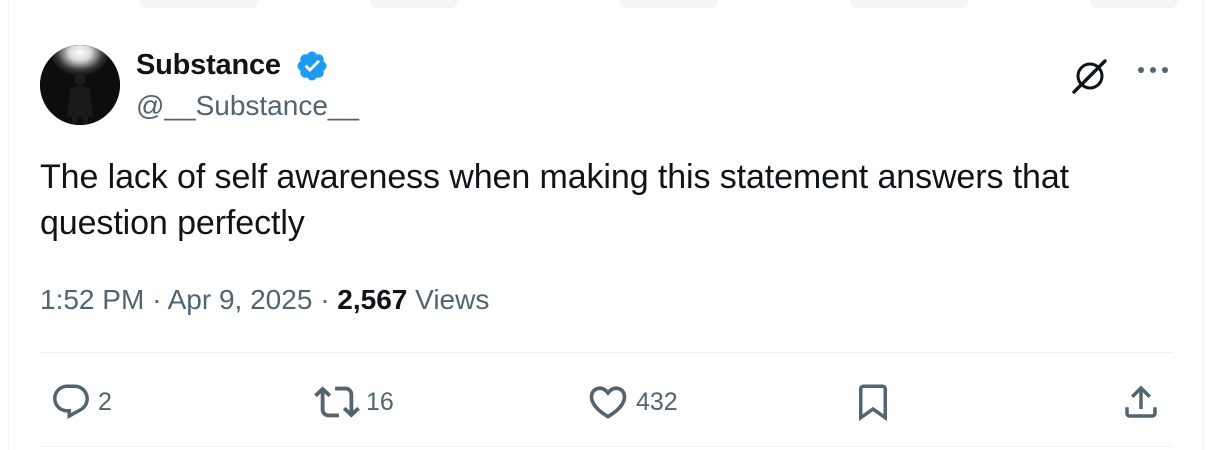  What do you see at coordinates (608, 402) in the screenshot?
I see `heart-icon` at bounding box center [608, 402].